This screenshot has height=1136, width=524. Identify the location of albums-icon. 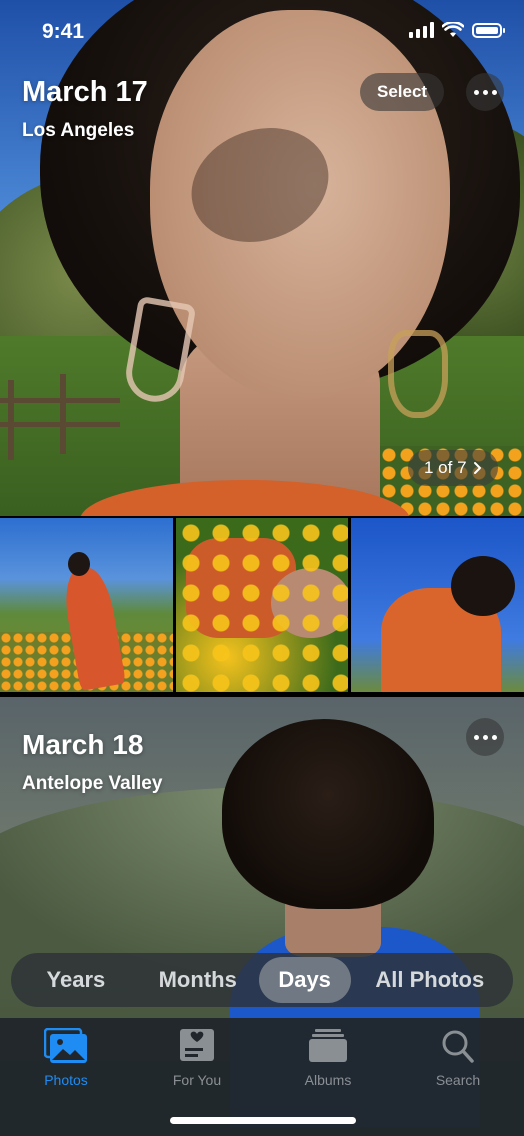
(328, 1046).